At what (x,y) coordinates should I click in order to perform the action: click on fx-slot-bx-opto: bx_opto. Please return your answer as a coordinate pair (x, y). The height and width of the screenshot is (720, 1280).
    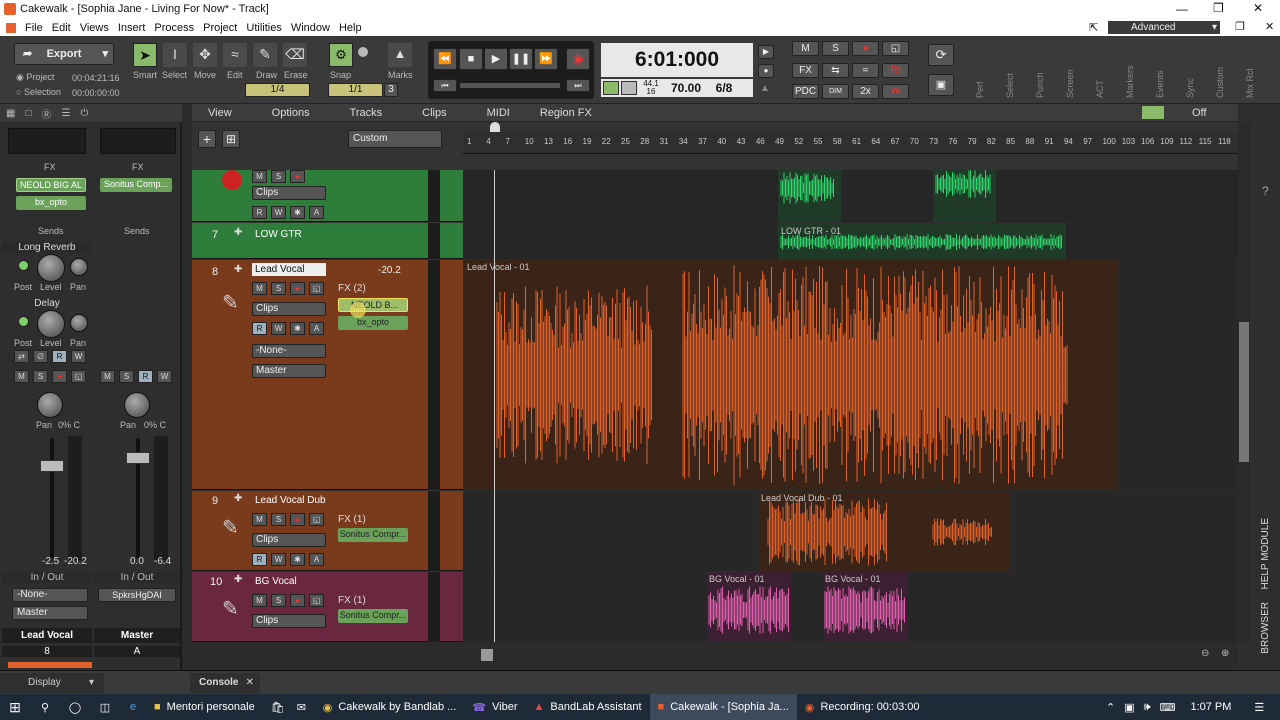
    Looking at the image, I should click on (51, 203).